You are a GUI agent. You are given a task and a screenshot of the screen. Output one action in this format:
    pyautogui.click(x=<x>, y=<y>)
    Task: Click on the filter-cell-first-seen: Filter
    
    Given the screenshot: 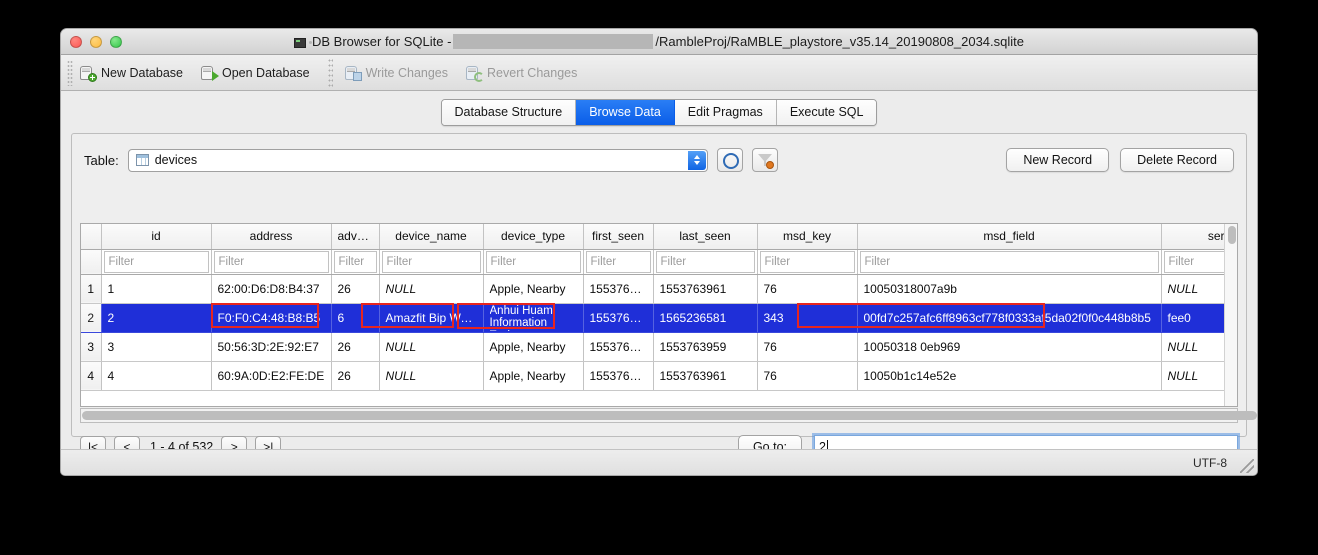 What is the action you would take?
    pyautogui.click(x=618, y=262)
    